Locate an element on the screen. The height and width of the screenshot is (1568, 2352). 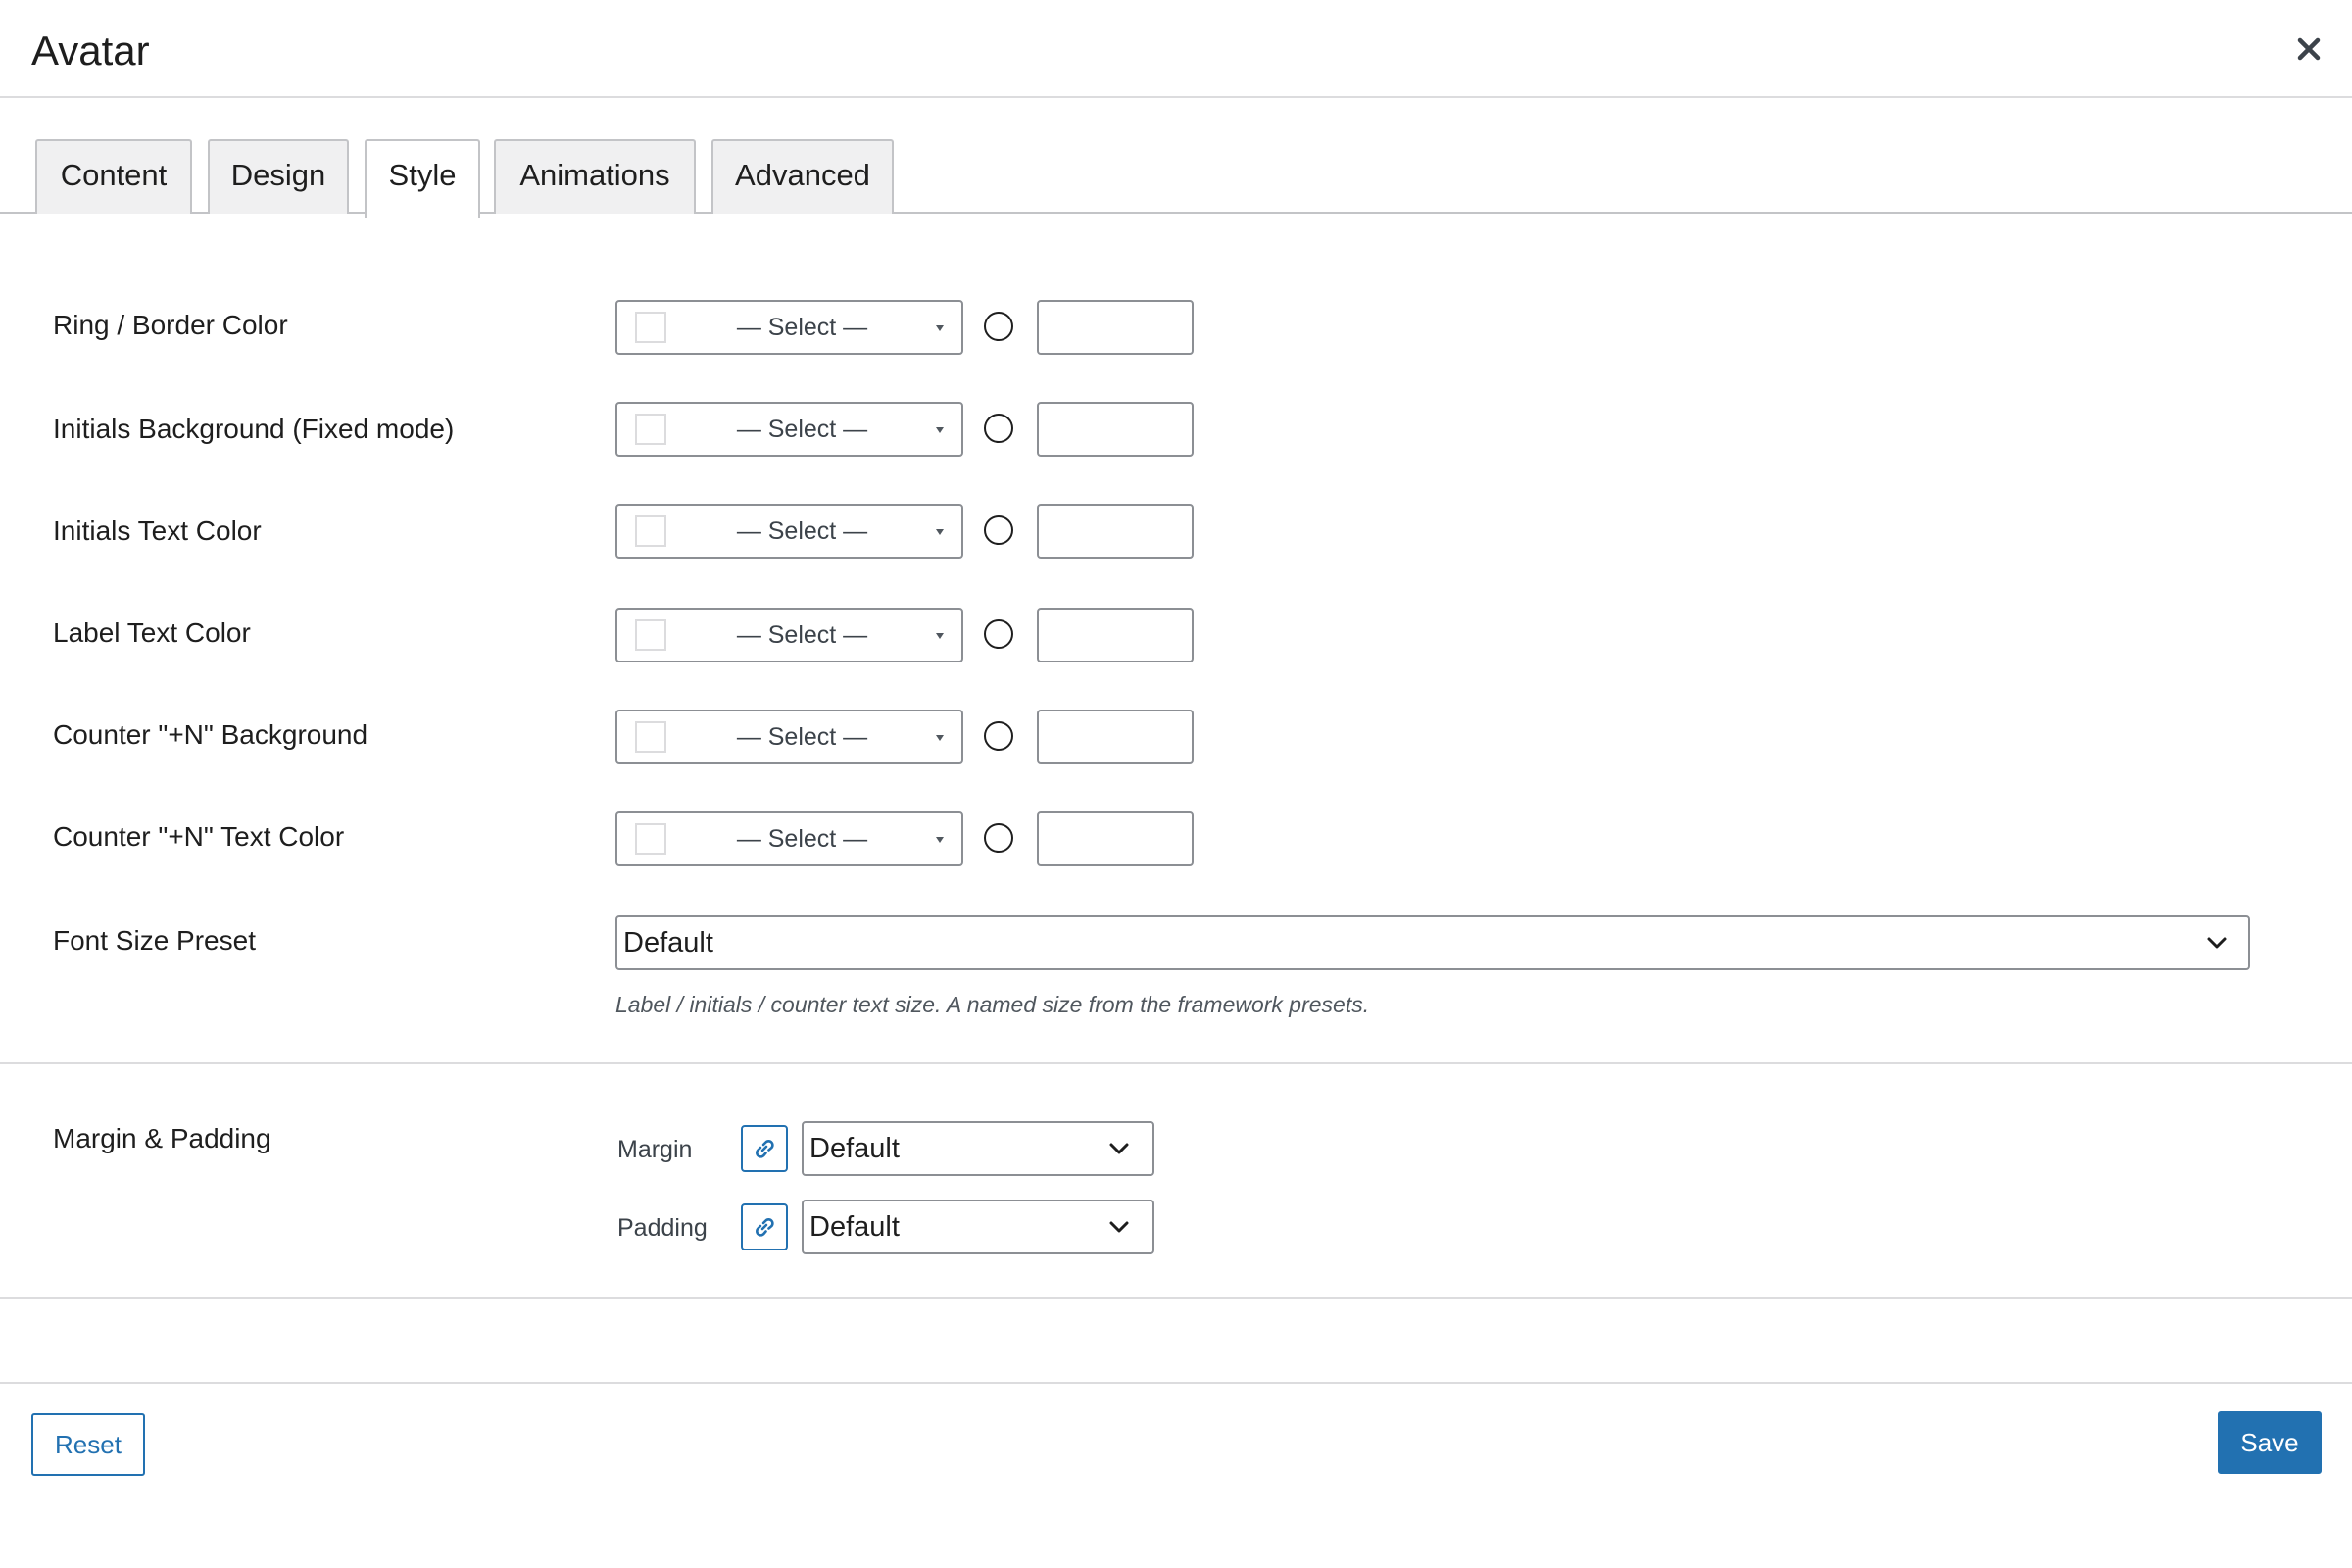
tab-content: Content is located at coordinates (113, 176).